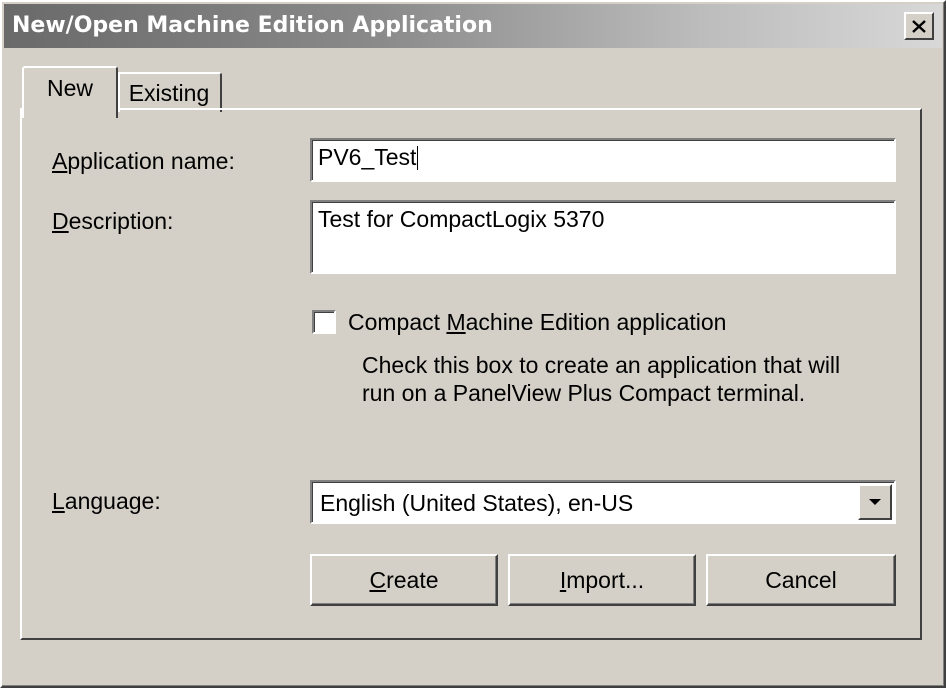 The width and height of the screenshot is (946, 688). I want to click on title-bar: New/Open Machine Edition Application, so click(473, 26).